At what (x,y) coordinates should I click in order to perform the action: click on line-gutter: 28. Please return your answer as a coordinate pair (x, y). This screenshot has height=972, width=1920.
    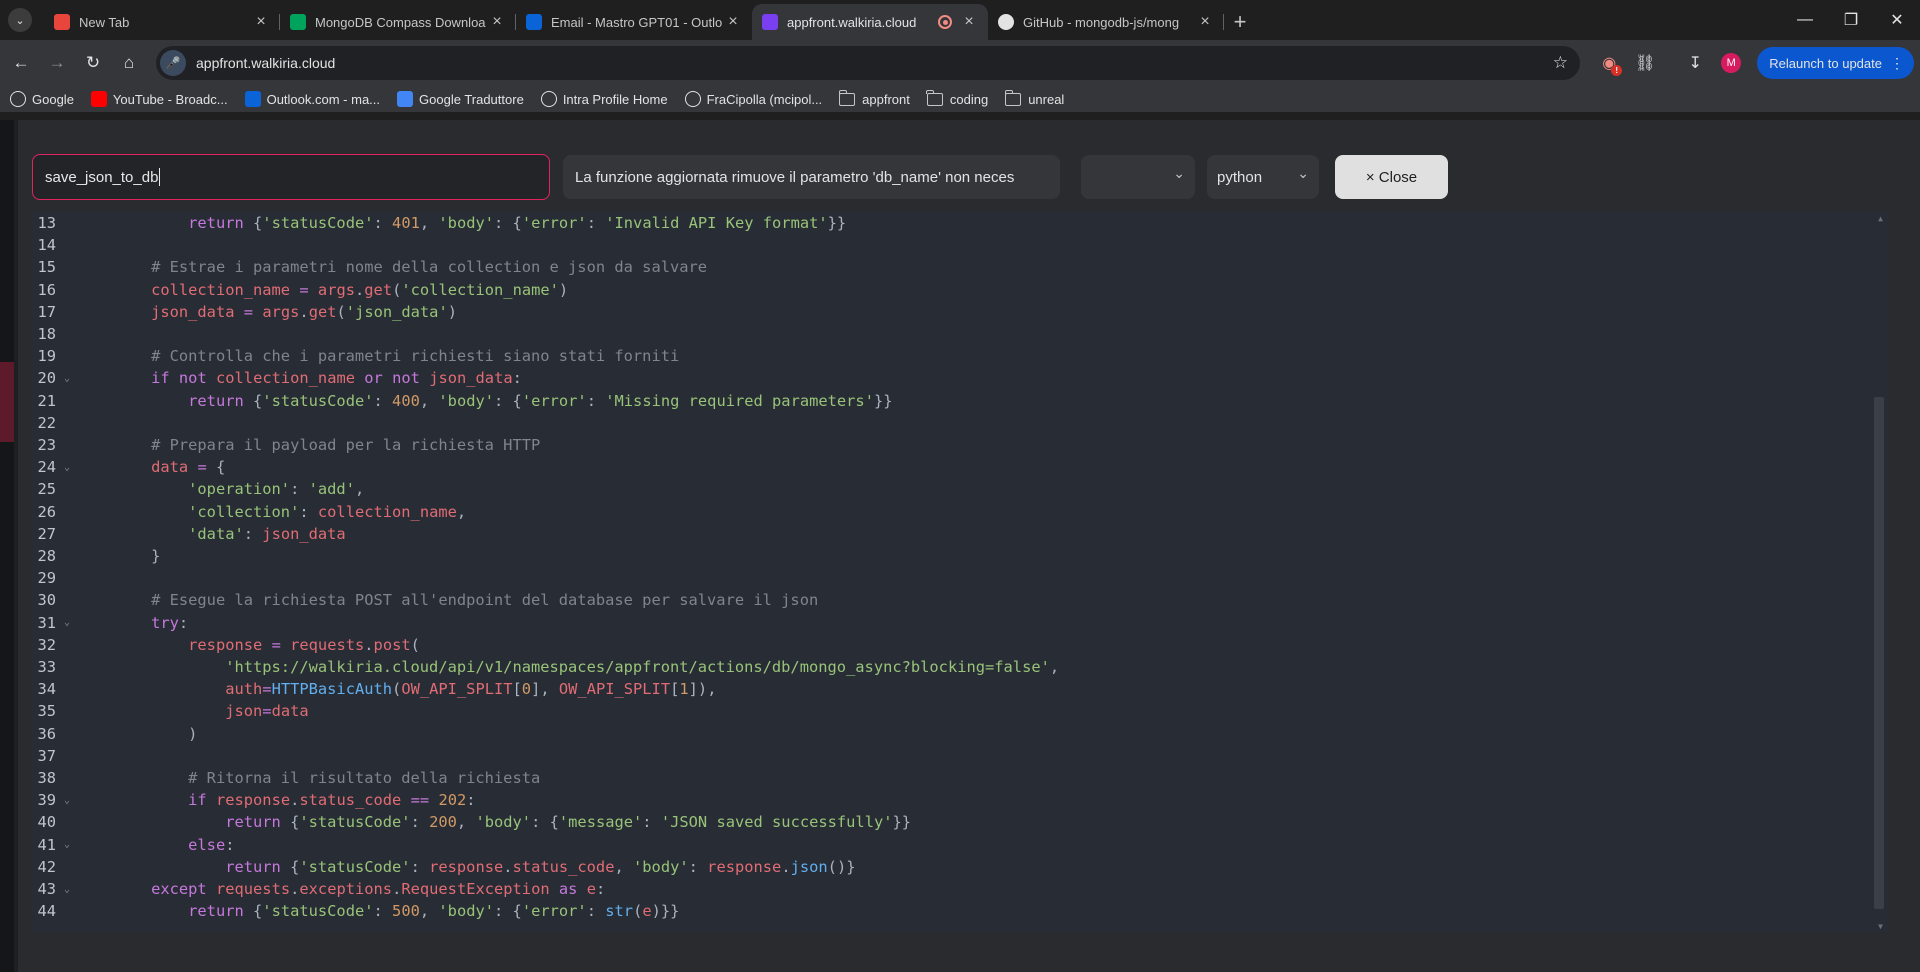
    Looking at the image, I should click on (62, 556).